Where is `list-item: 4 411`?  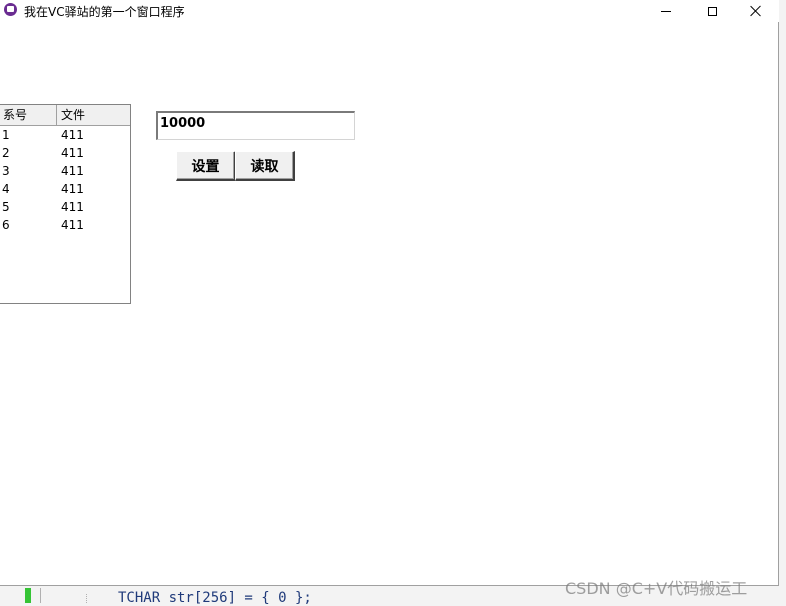
list-item: 4 411 is located at coordinates (65, 189).